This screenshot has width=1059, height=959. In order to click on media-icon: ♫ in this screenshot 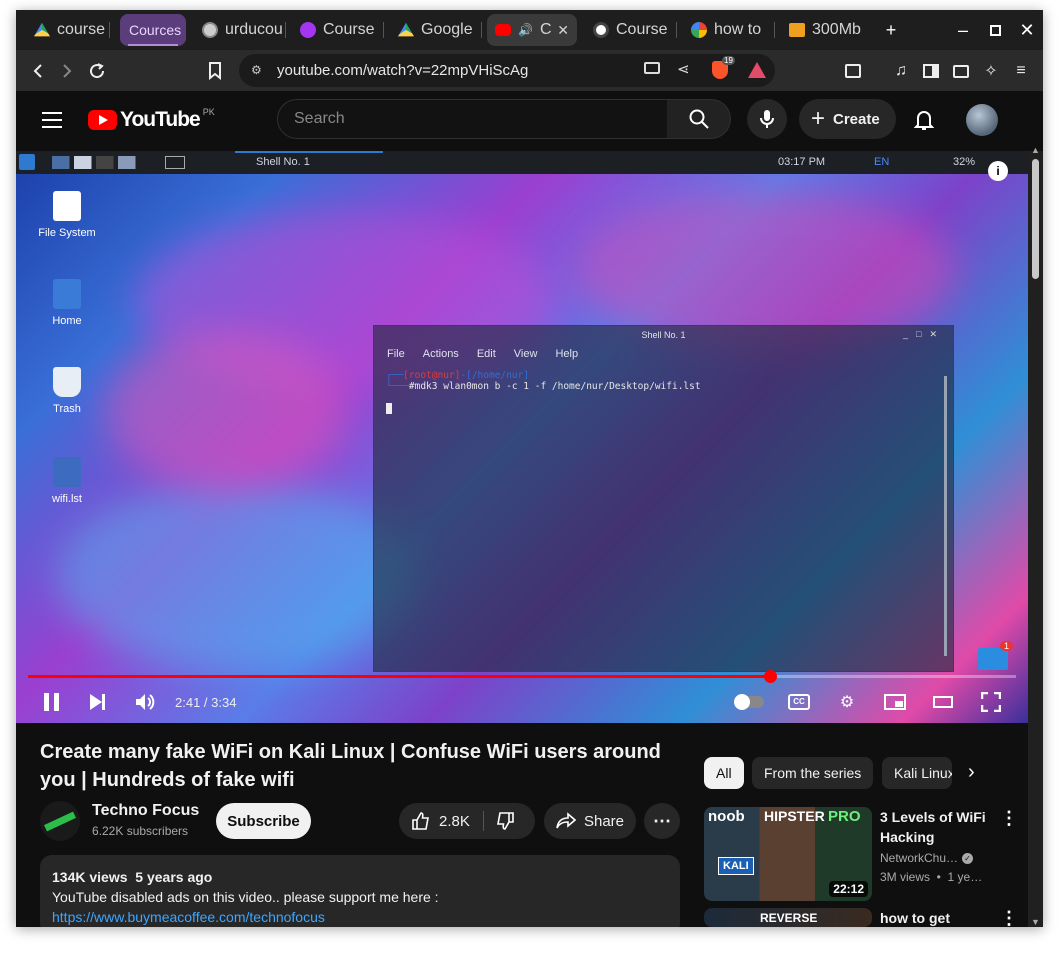, I will do `click(901, 71)`.